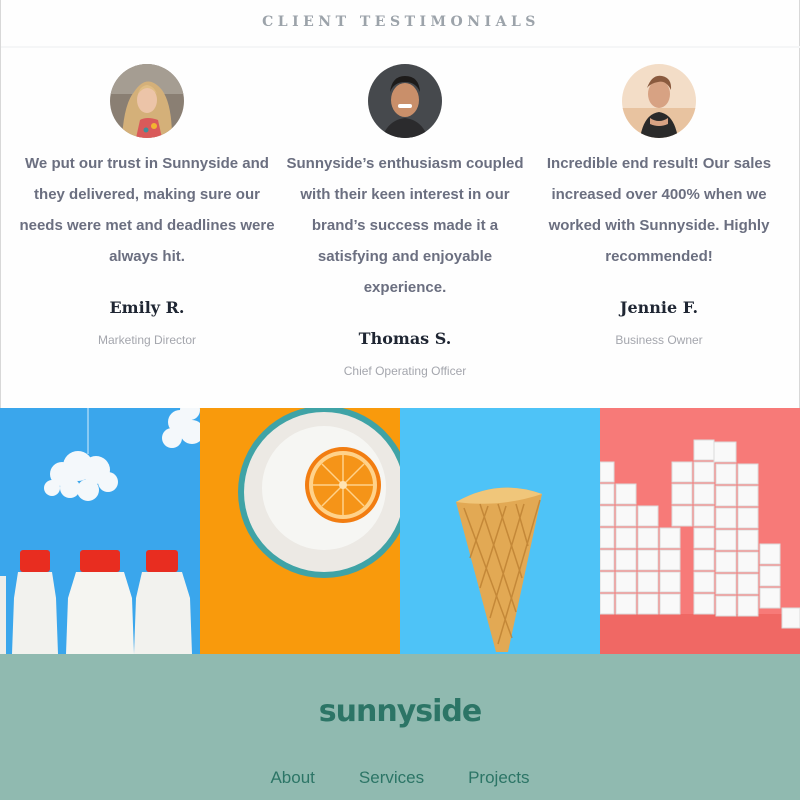  What do you see at coordinates (498, 778) in the screenshot?
I see `footer-link-projects: Projects` at bounding box center [498, 778].